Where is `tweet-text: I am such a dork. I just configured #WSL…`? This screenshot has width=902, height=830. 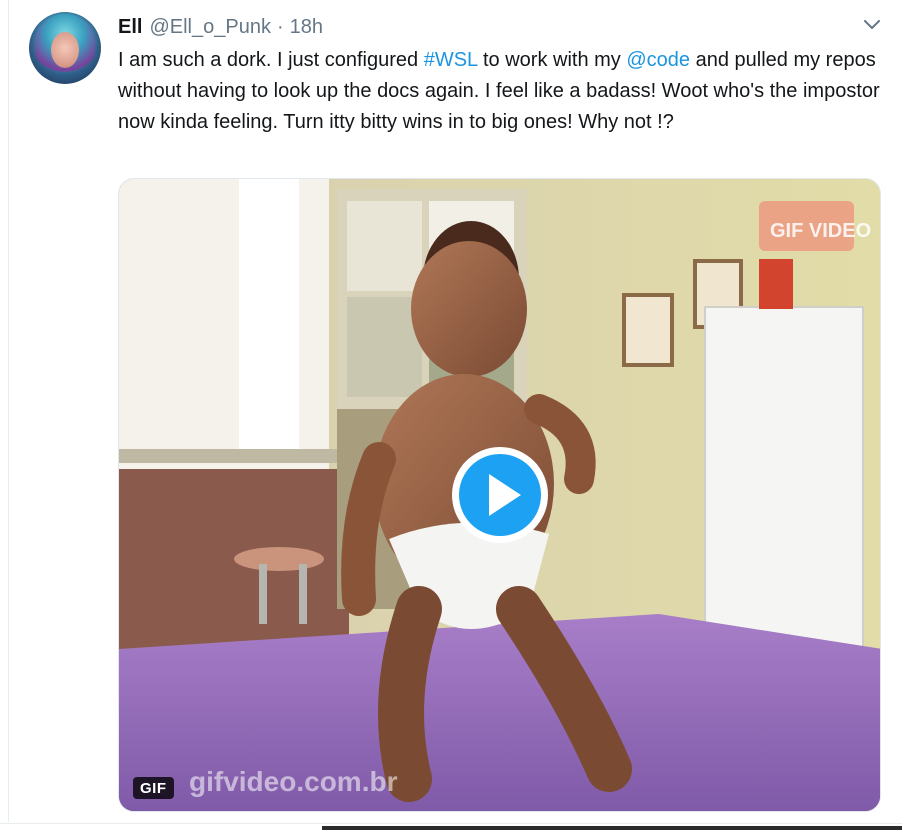 tweet-text: I am such a dork. I just configured #WSL… is located at coordinates (499, 91).